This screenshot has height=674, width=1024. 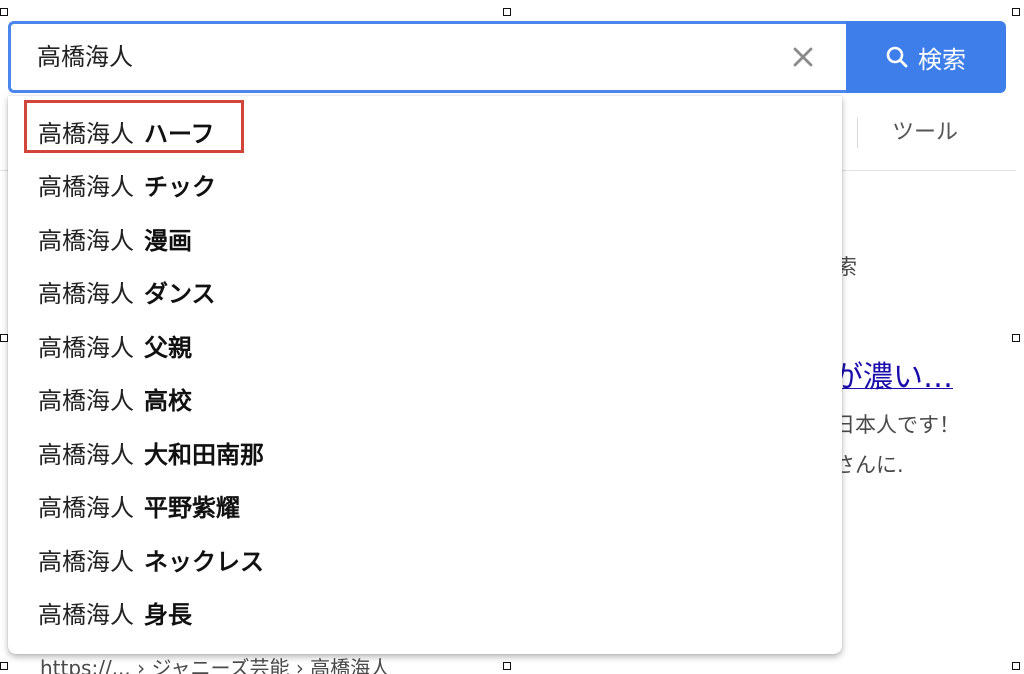 What do you see at coordinates (179, 133) in the screenshot?
I see `suggestion-suffix: ハーフ` at bounding box center [179, 133].